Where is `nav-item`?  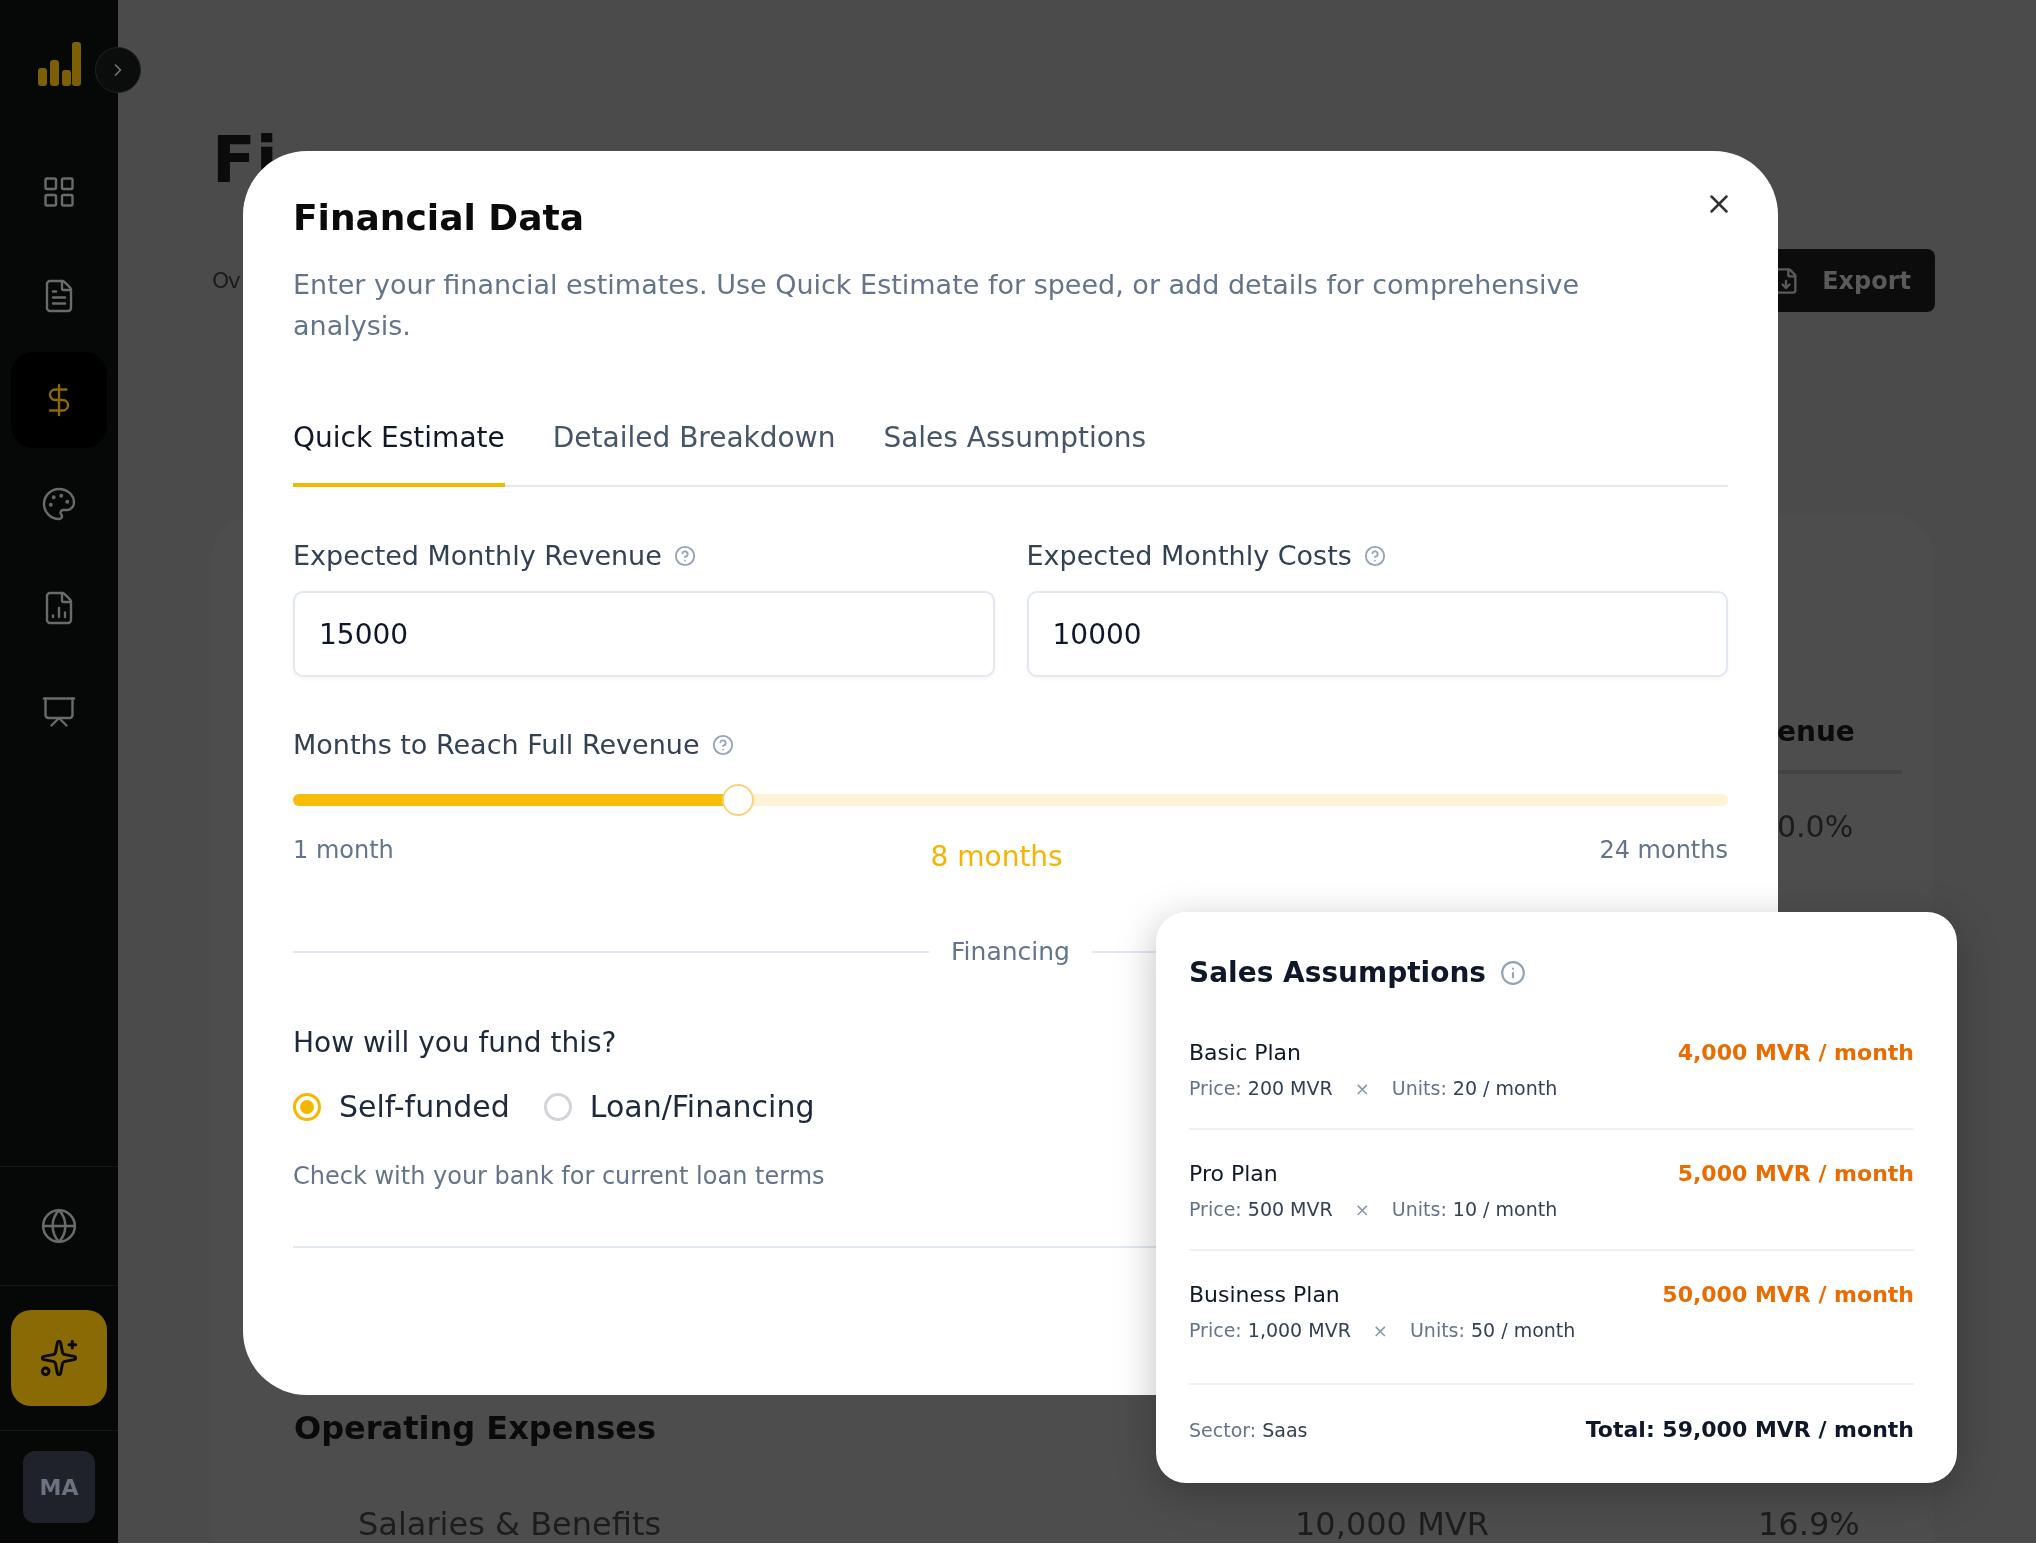
nav-item is located at coordinates (59, 400).